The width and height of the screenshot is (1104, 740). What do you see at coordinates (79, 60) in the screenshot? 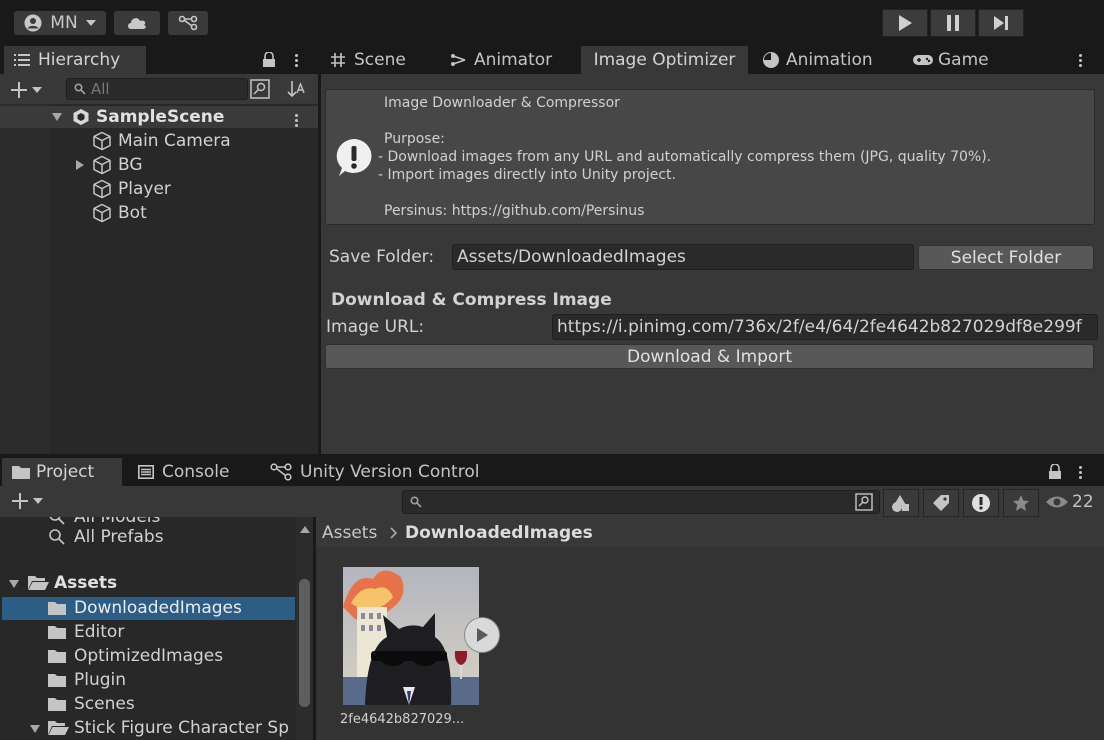
I see `tab-hierarchy-label: Hierarchy` at bounding box center [79, 60].